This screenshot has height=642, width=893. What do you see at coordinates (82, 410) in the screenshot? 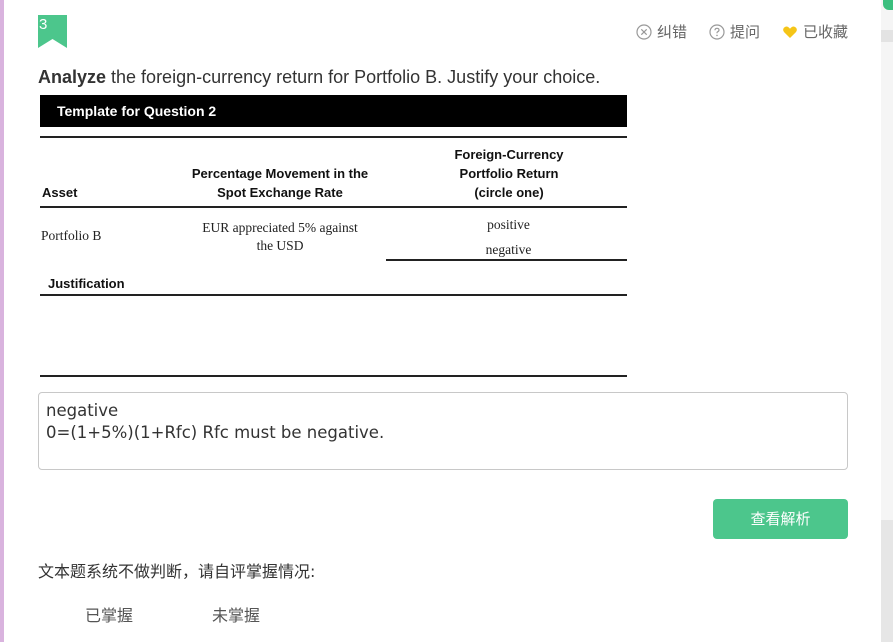
I see `answer-line-1: negative` at bounding box center [82, 410].